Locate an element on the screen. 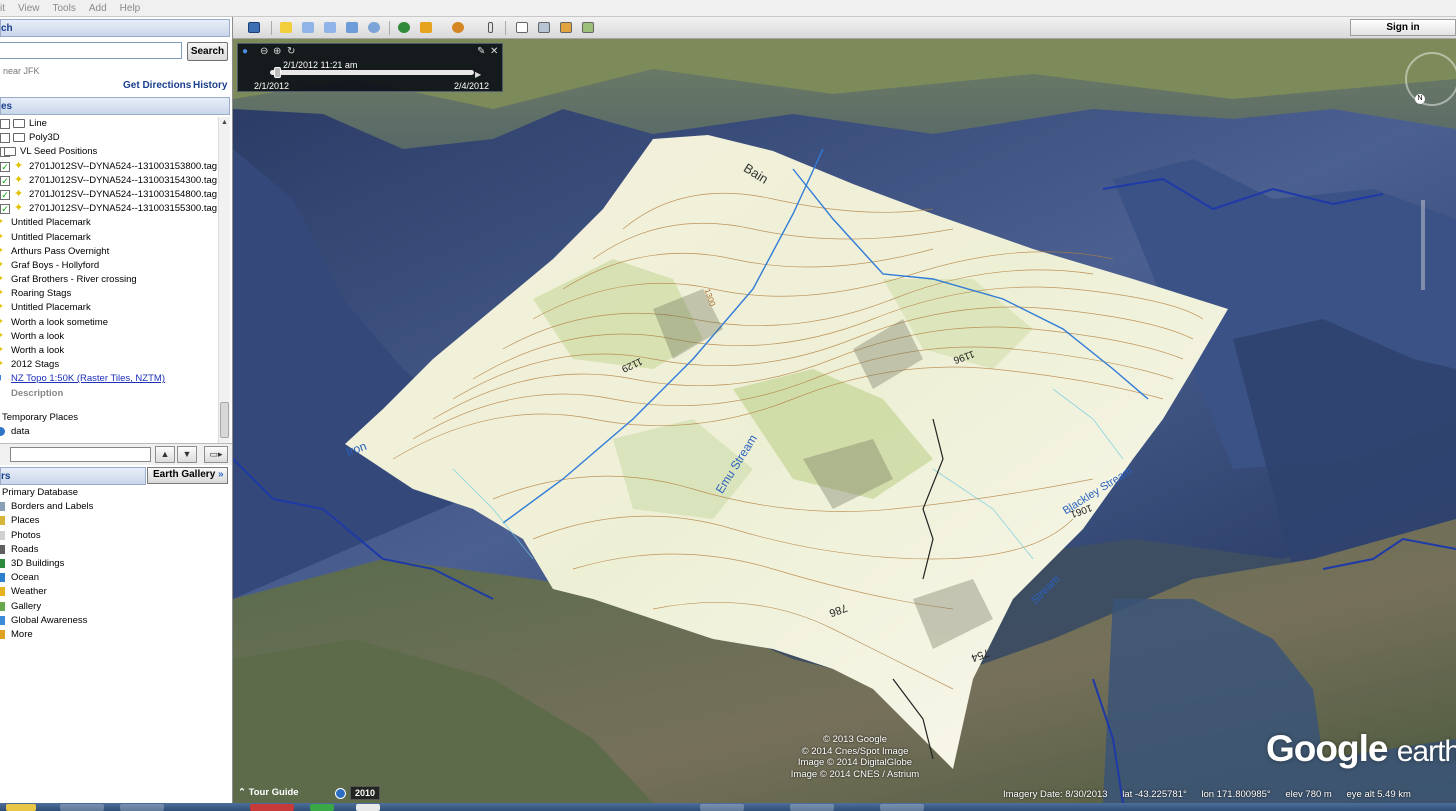 The height and width of the screenshot is (811, 1456). search-panel-header: ch is located at coordinates (115, 28).